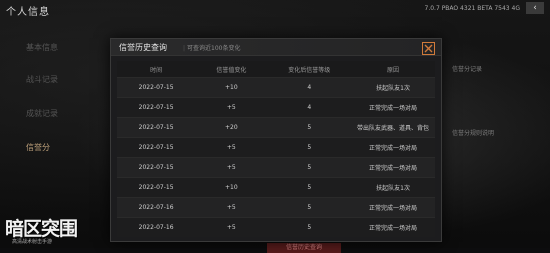 The image size is (550, 253). I want to click on side-nav-item-battle: 战斗记录, so click(42, 79).